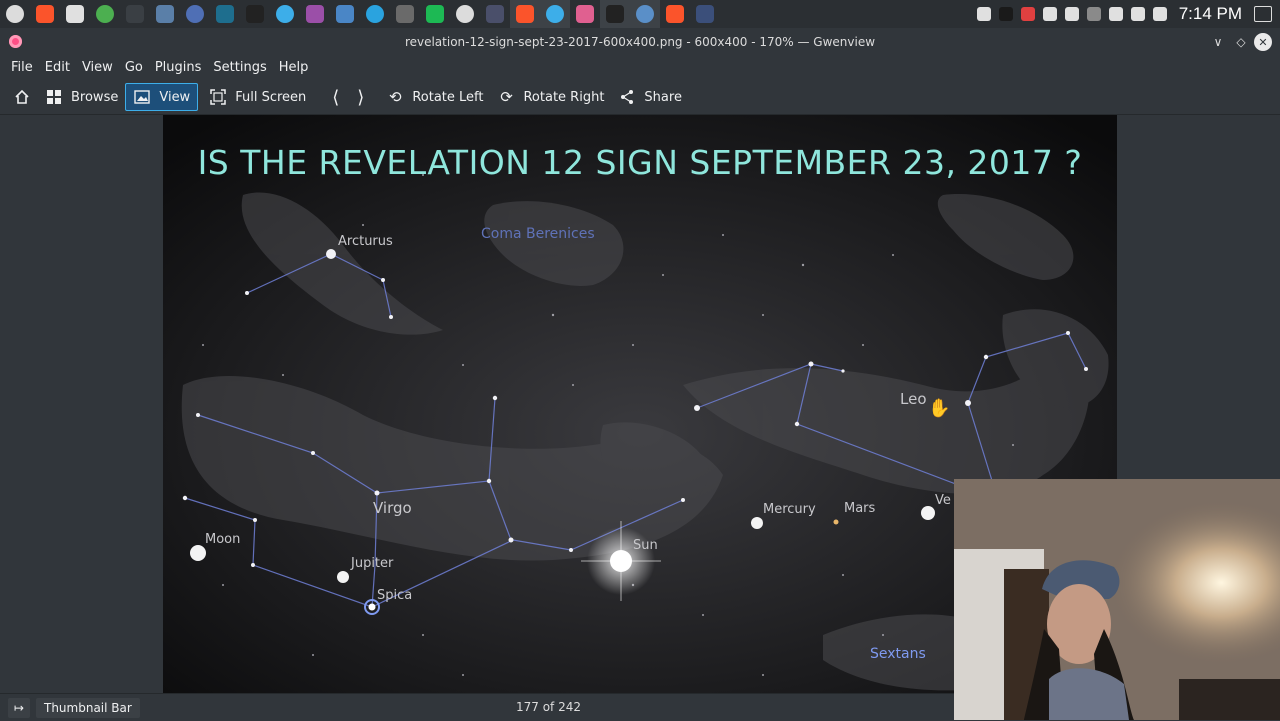 This screenshot has height=721, width=1280. What do you see at coordinates (1218, 42) in the screenshot?
I see `minimize-icon: ∨` at bounding box center [1218, 42].